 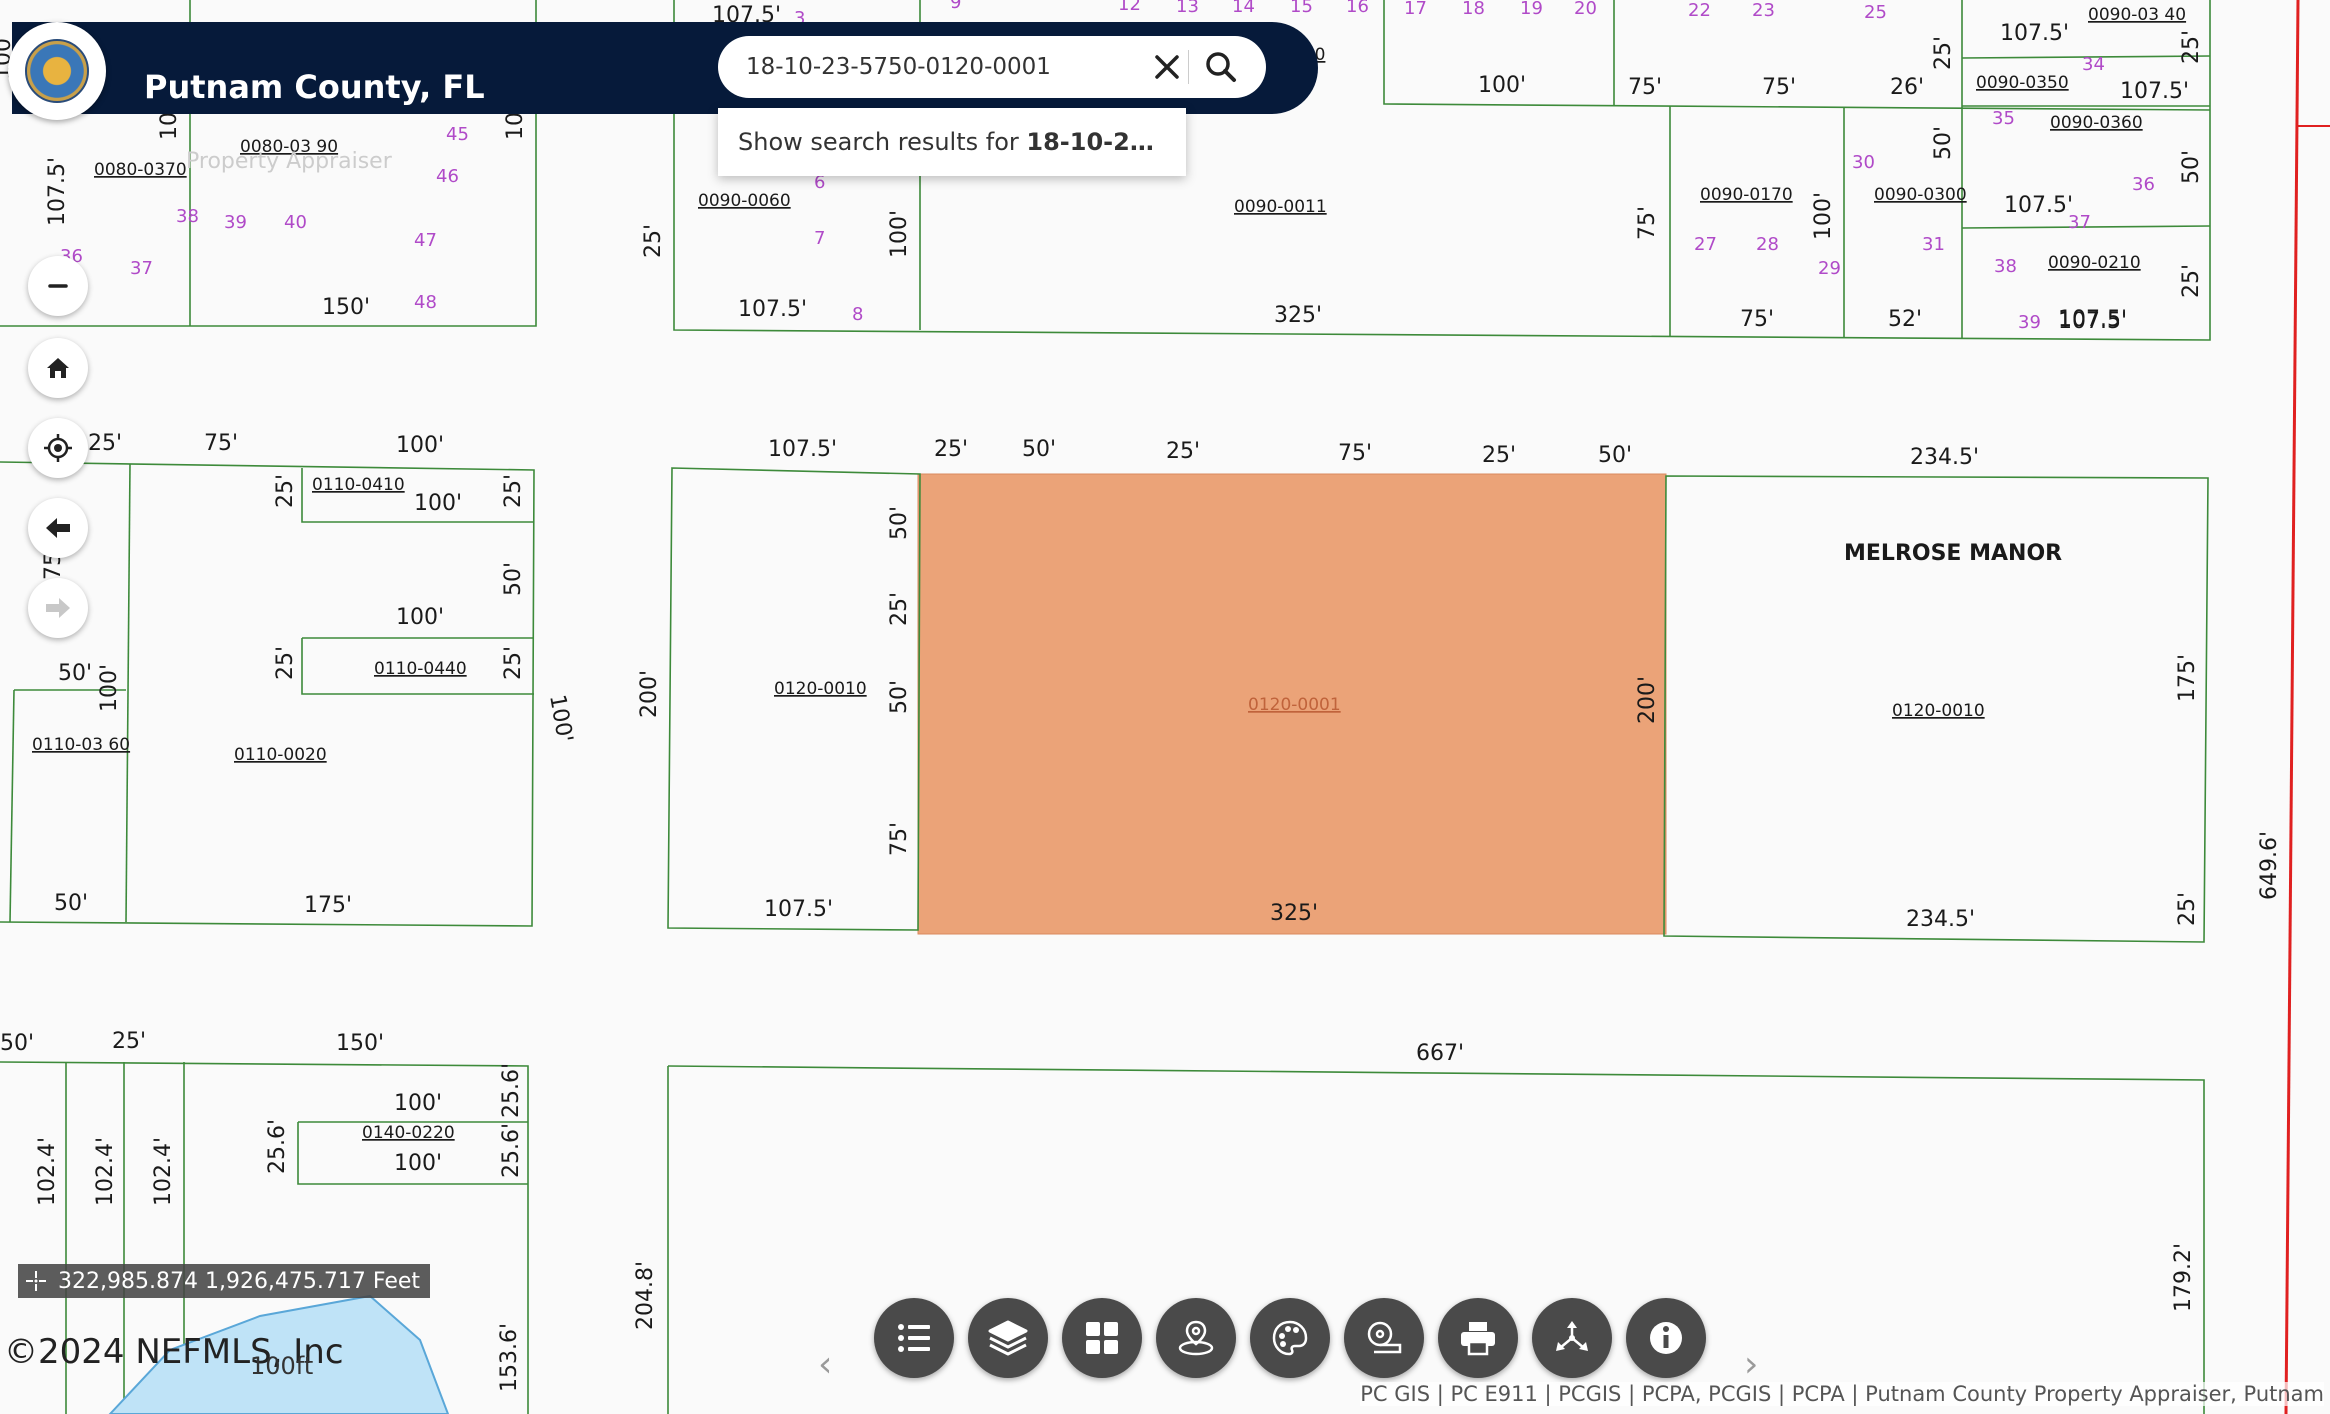 What do you see at coordinates (425, 240) in the screenshot?
I see `lot-number: 47` at bounding box center [425, 240].